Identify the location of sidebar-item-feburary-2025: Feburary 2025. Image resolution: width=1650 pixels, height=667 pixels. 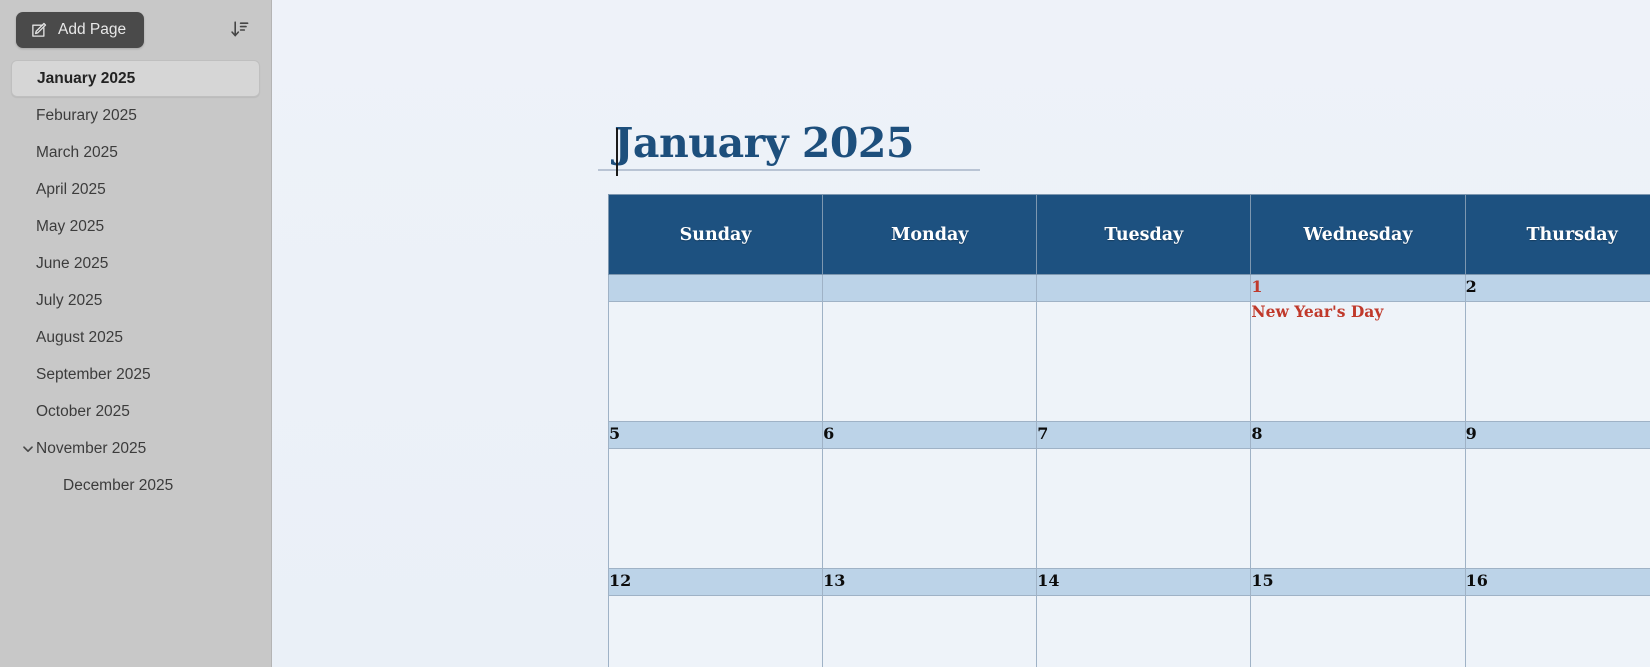
(135, 115).